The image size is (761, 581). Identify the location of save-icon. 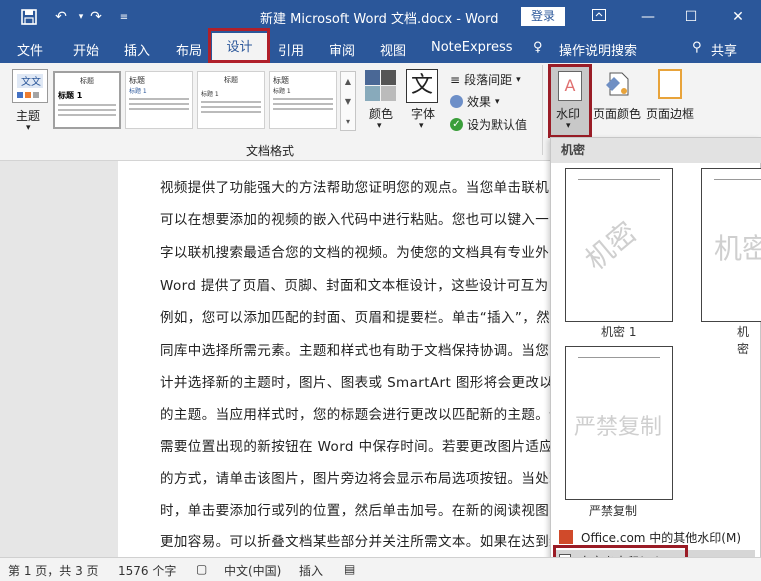
(29, 17).